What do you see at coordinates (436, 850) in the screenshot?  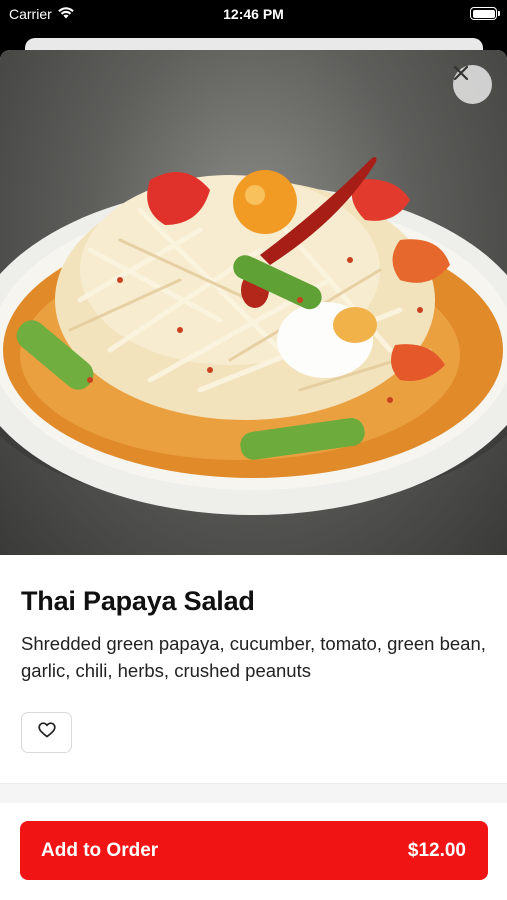 I see `price-label: $12.00` at bounding box center [436, 850].